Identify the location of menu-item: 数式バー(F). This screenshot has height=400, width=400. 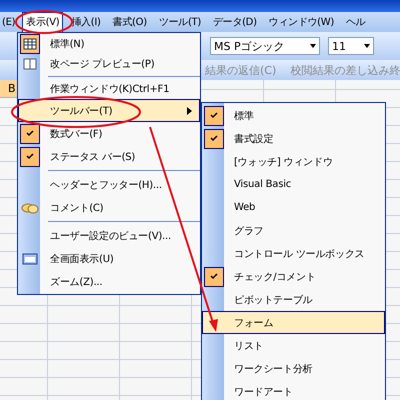
(109, 133).